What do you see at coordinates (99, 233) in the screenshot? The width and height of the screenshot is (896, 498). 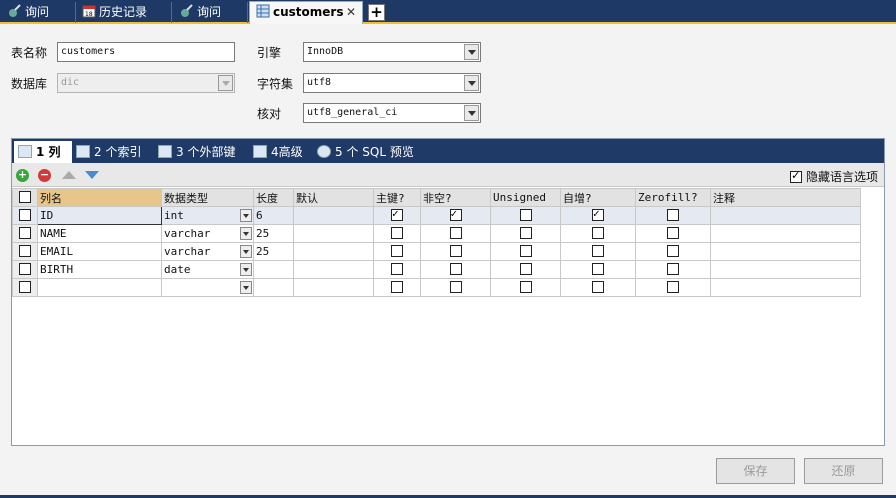 I see `column-name-cell: NAME` at bounding box center [99, 233].